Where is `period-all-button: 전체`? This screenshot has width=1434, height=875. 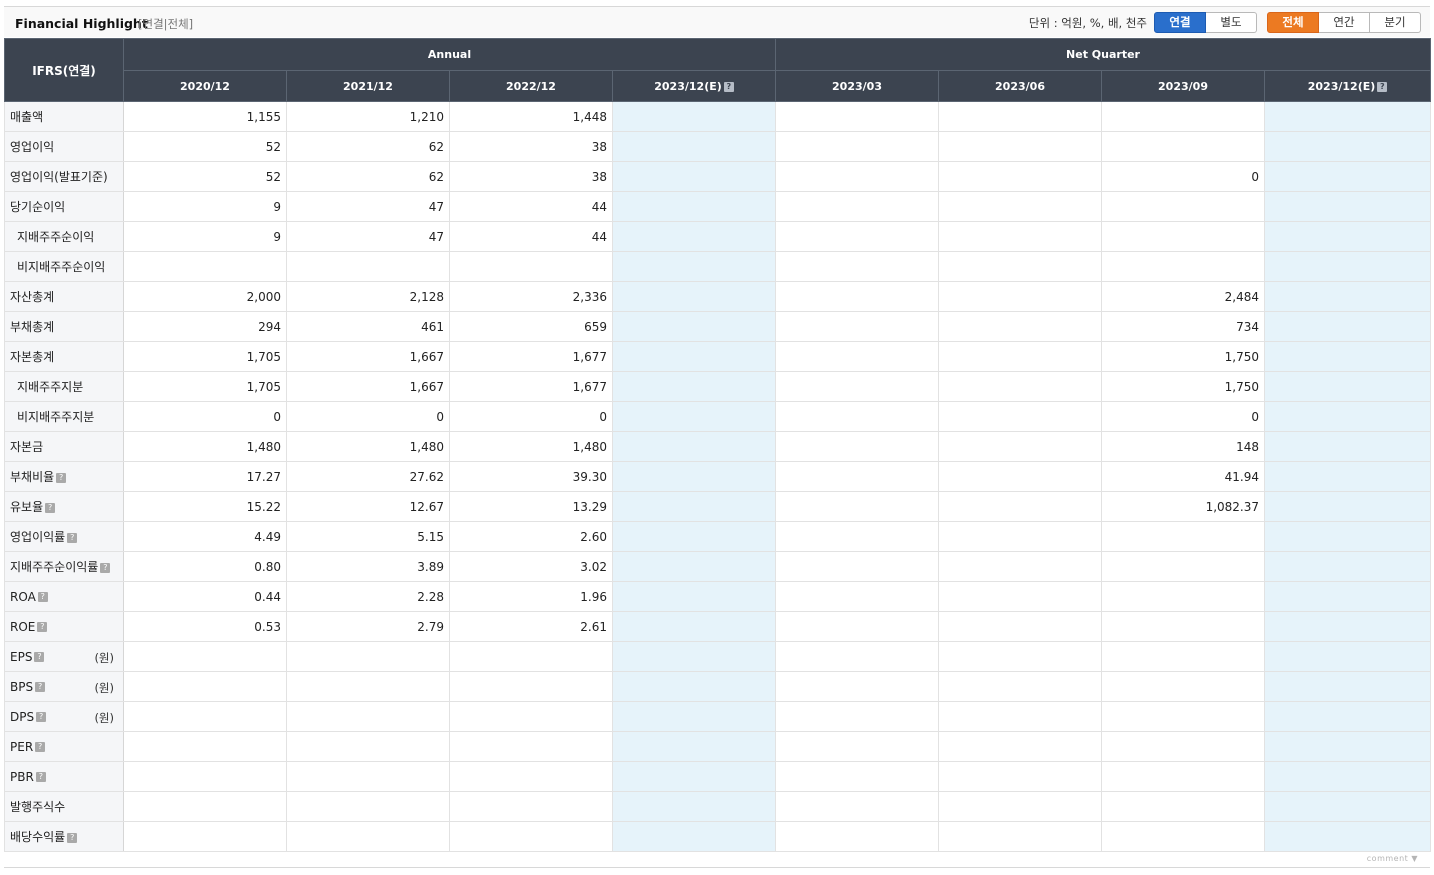
period-all-button: 전체 is located at coordinates (1293, 22).